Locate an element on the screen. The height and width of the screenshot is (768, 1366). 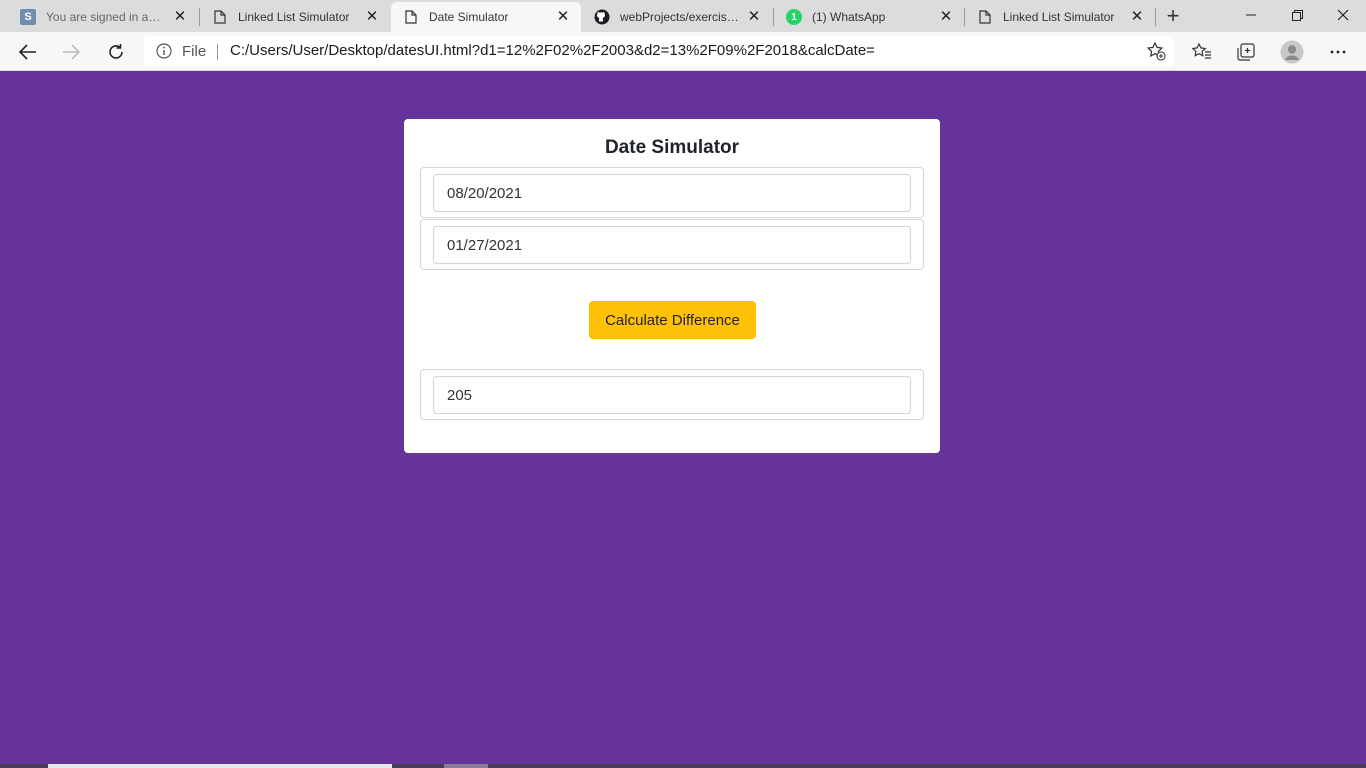
favorites-icon is located at coordinates (1202, 52).